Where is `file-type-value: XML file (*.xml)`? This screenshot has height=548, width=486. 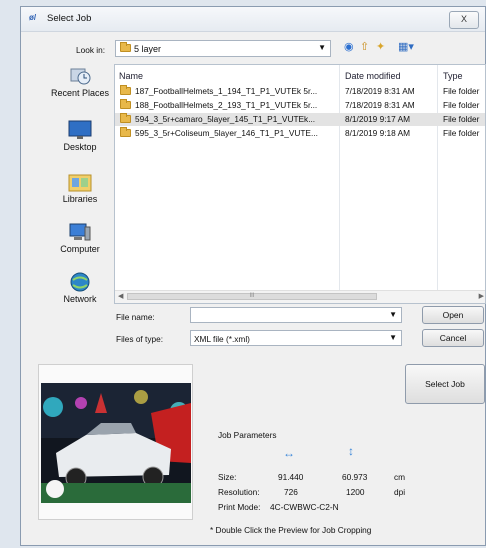
file-type-value: XML file (*.xml) is located at coordinates (222, 339).